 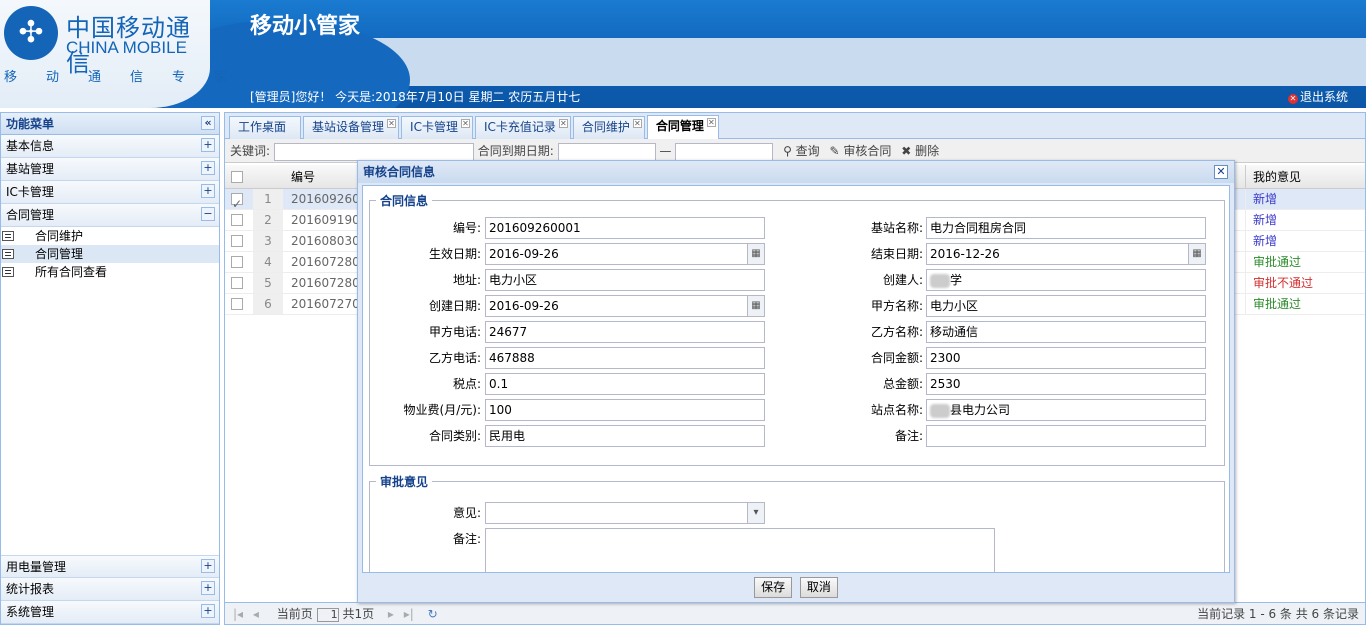 I want to click on expire-end-input, so click(x=724, y=151).